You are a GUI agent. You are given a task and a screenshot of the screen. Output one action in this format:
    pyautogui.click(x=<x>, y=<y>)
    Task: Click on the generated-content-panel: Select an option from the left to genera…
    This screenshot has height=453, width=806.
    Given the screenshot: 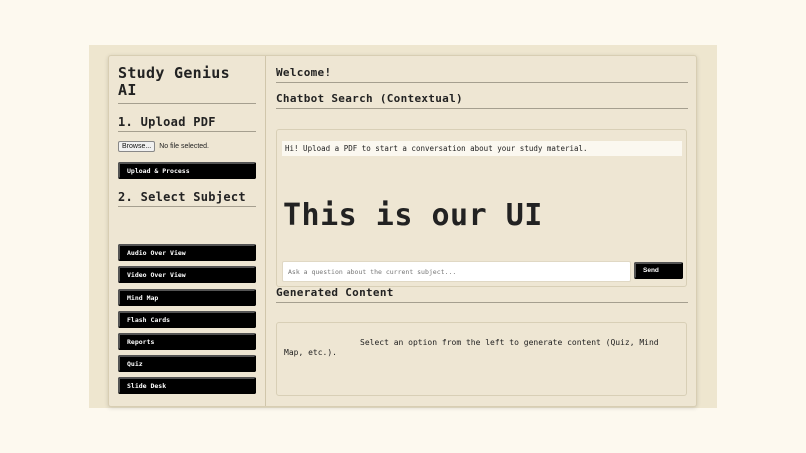 What is the action you would take?
    pyautogui.click(x=481, y=359)
    